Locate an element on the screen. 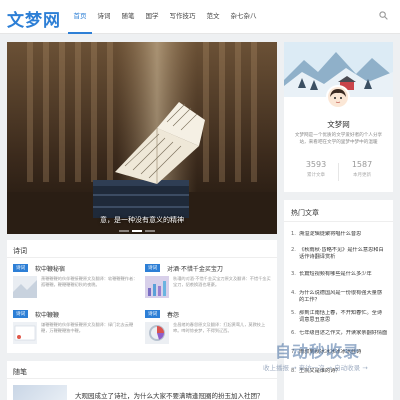 This screenshot has width=400, height=400. hot-article-item: 7. 雨叔到秋冰冰冰冰冰冰丝诗 is located at coordinates (339, 352).